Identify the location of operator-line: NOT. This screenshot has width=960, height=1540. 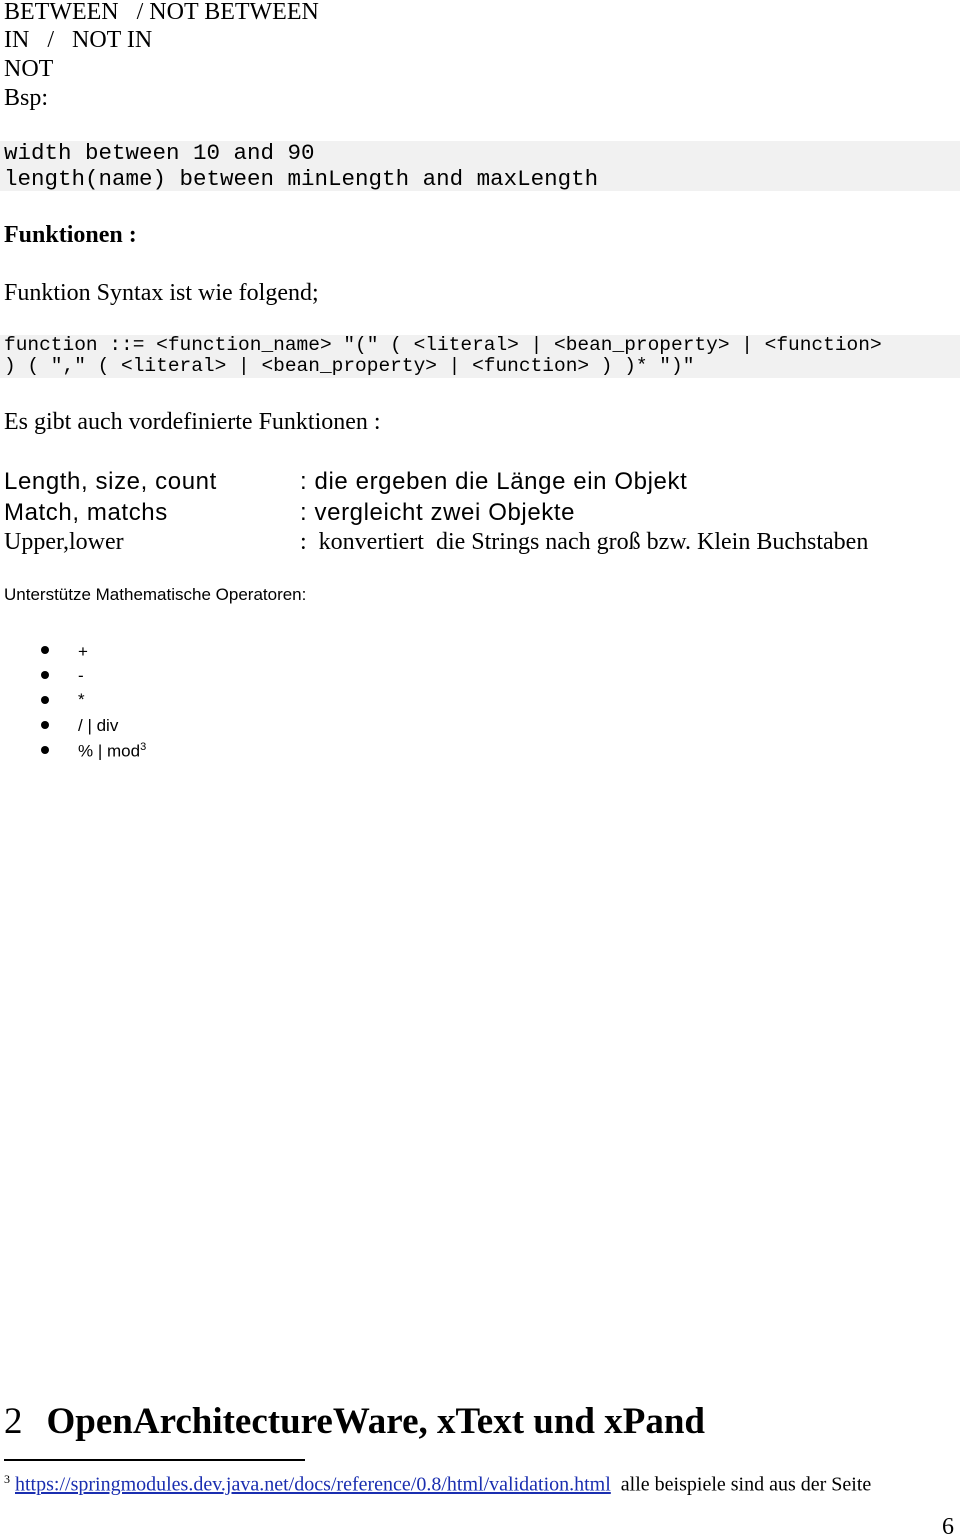
(29, 69).